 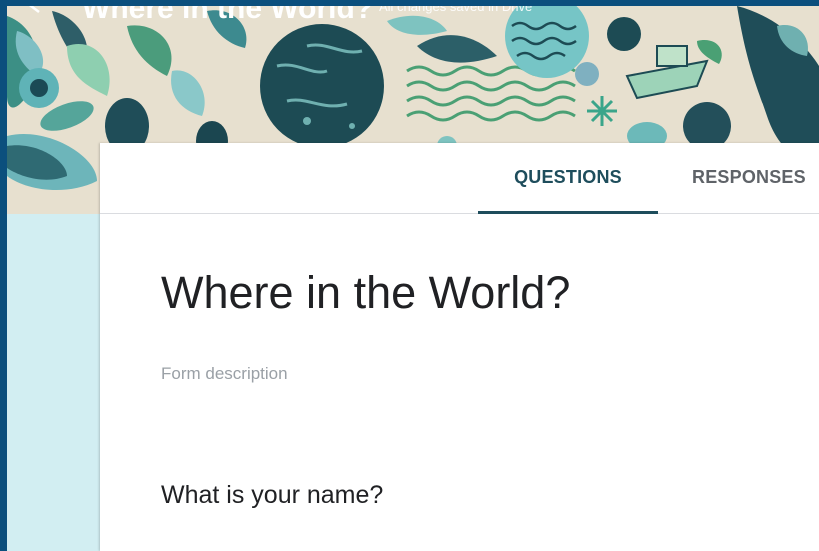 I want to click on app-bar-title: Where in the World?, so click(x=228, y=15).